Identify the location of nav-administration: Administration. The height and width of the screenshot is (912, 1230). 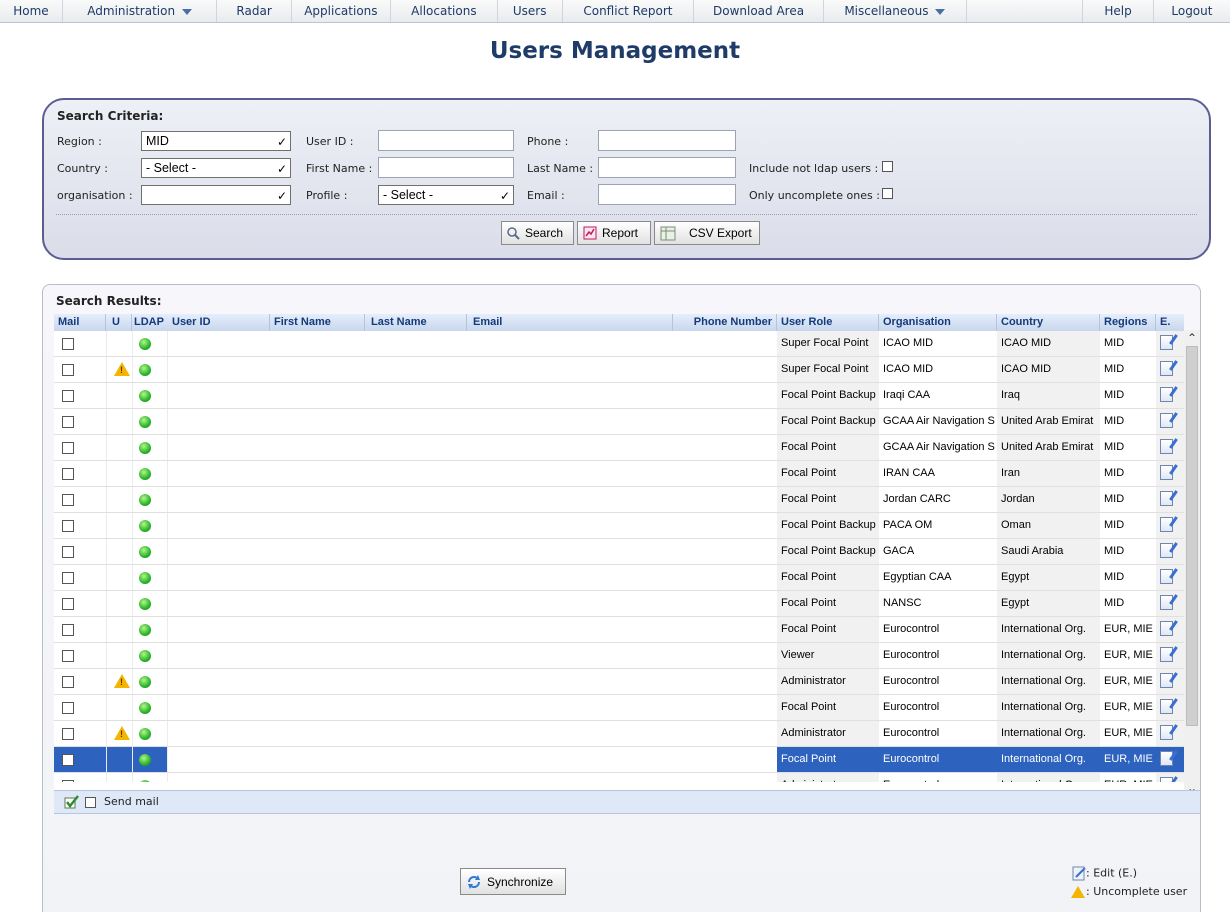
(140, 11).